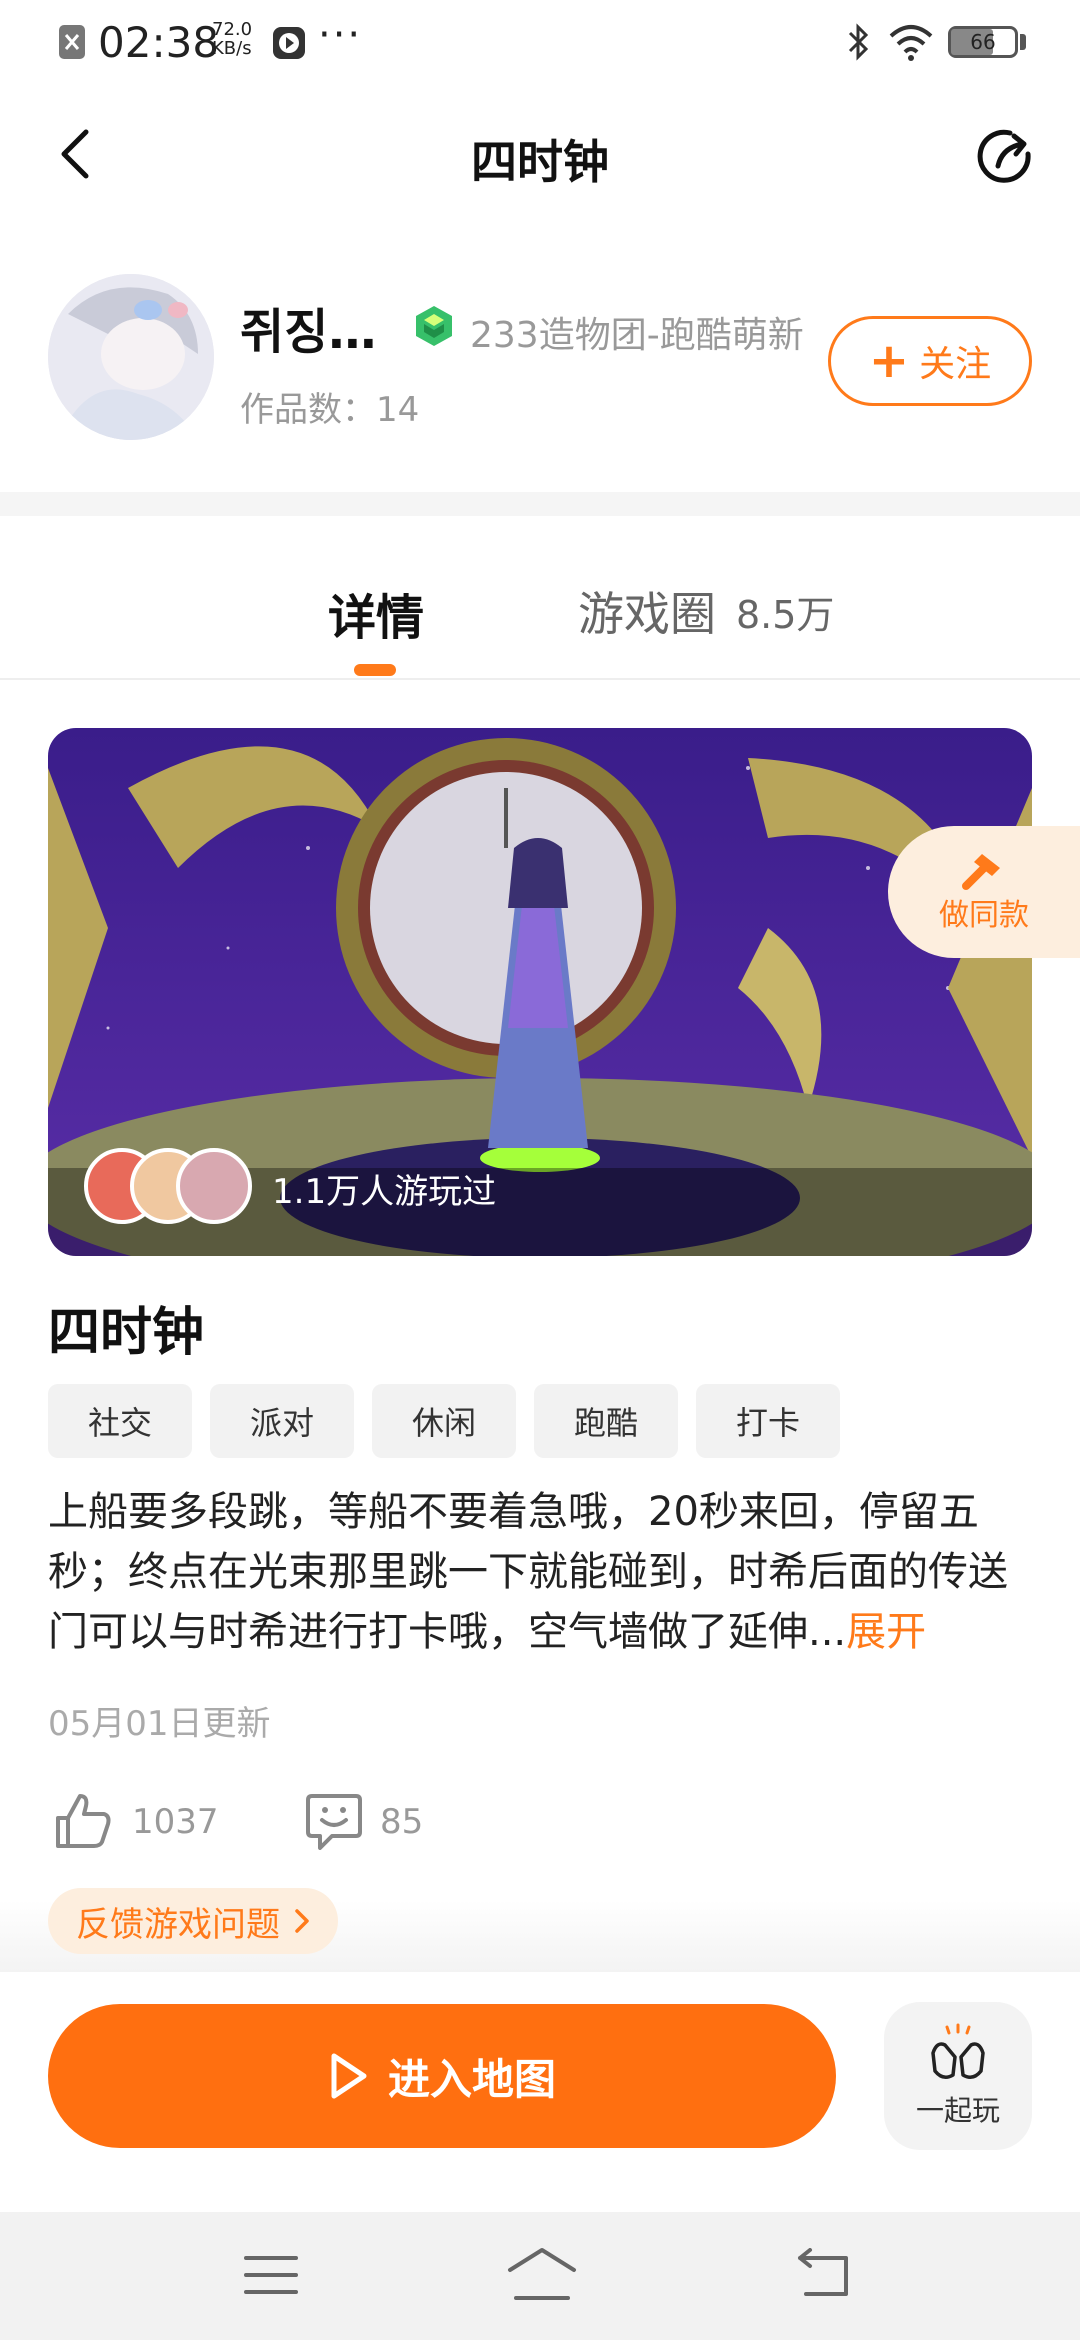  Describe the element at coordinates (981, 872) in the screenshot. I see `hammer-icon` at that location.